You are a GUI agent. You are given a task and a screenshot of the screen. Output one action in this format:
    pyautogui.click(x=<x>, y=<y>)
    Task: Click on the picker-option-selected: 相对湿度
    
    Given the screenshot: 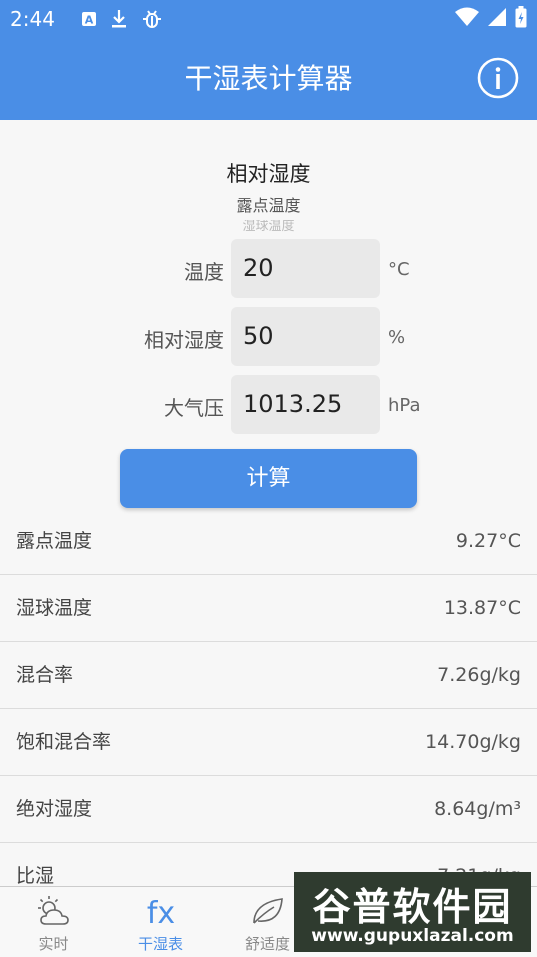 What is the action you would take?
    pyautogui.click(x=268, y=174)
    